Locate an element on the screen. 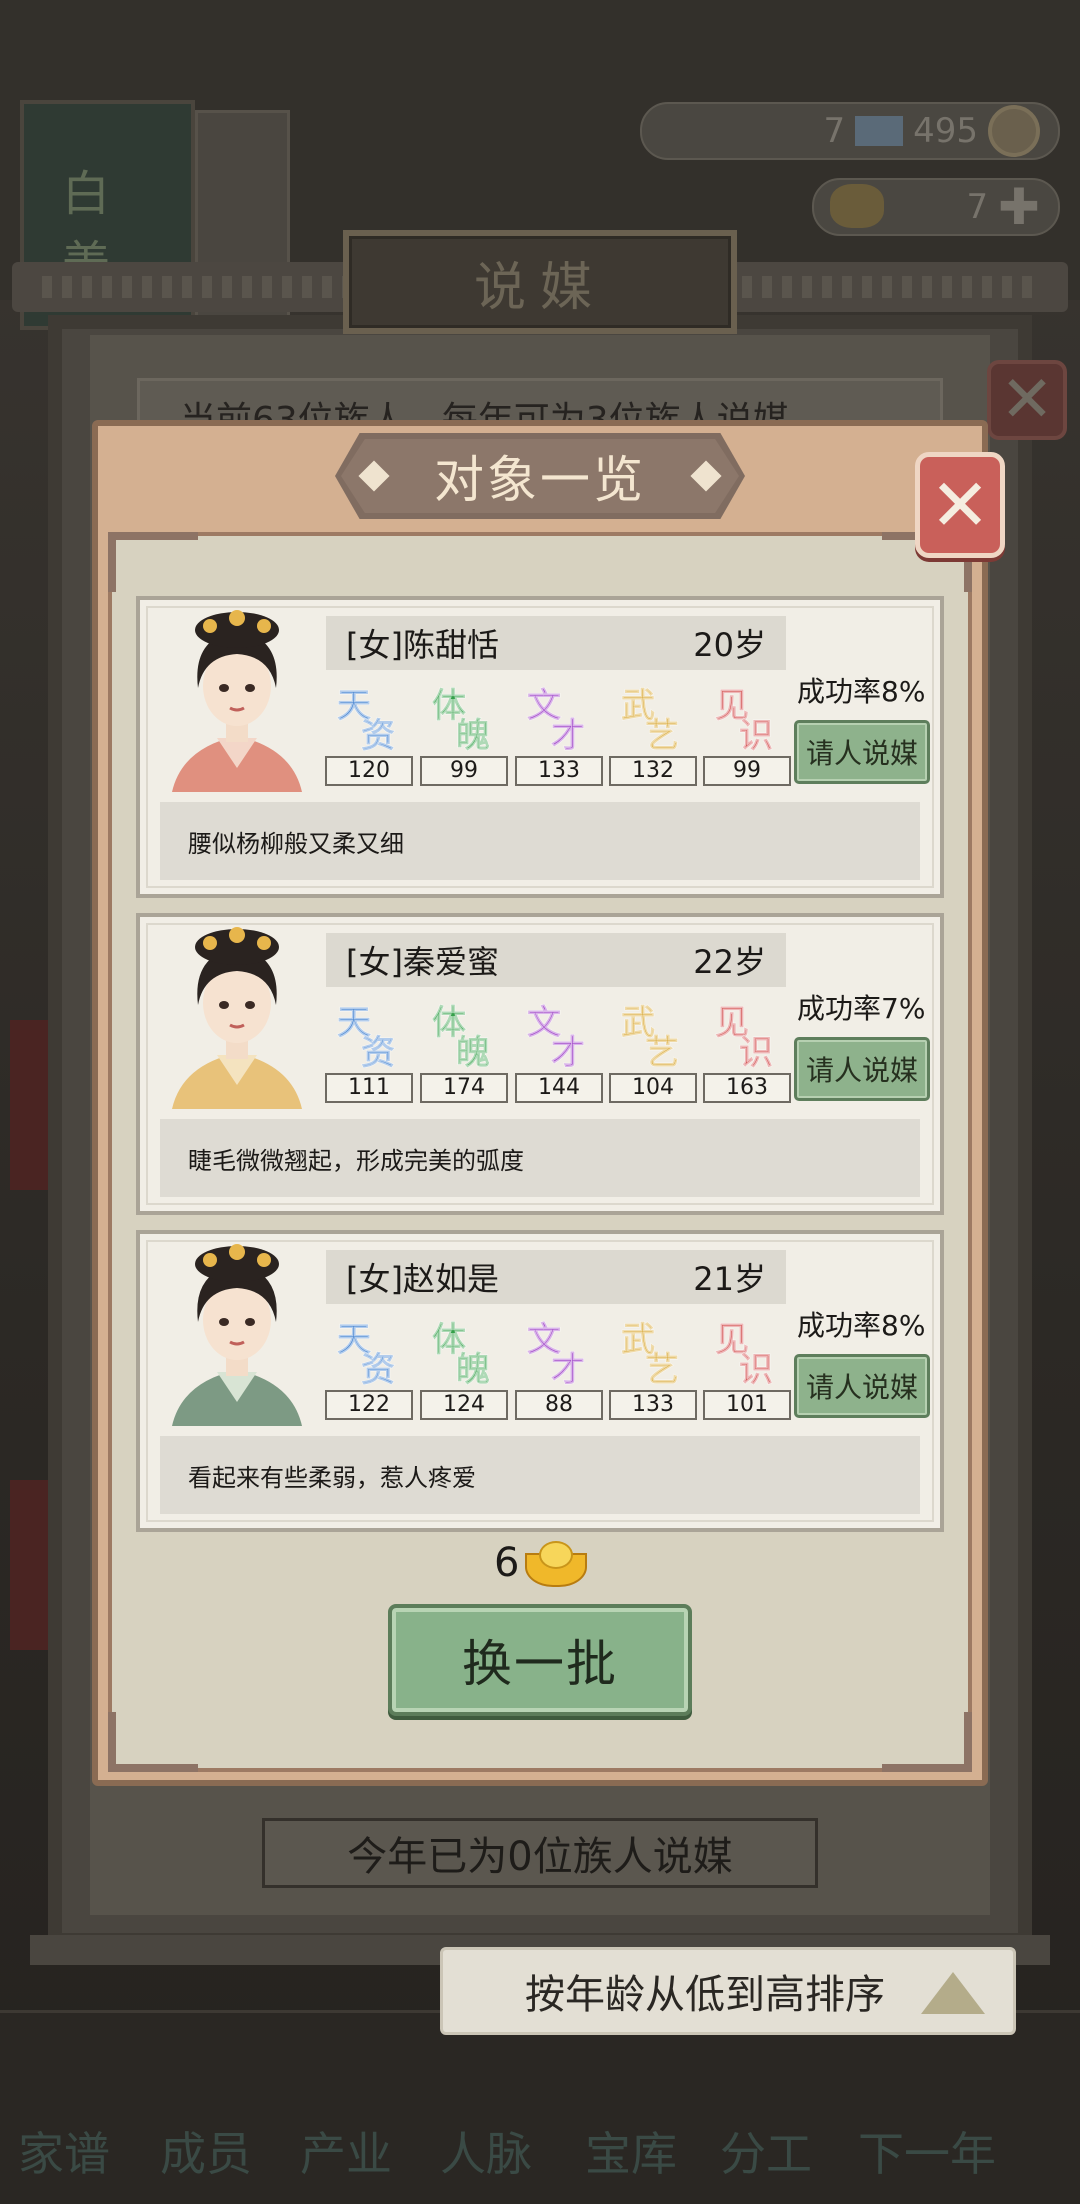 The image size is (1080, 2204). stat-2: 文 才 144 is located at coordinates (559, 1052).